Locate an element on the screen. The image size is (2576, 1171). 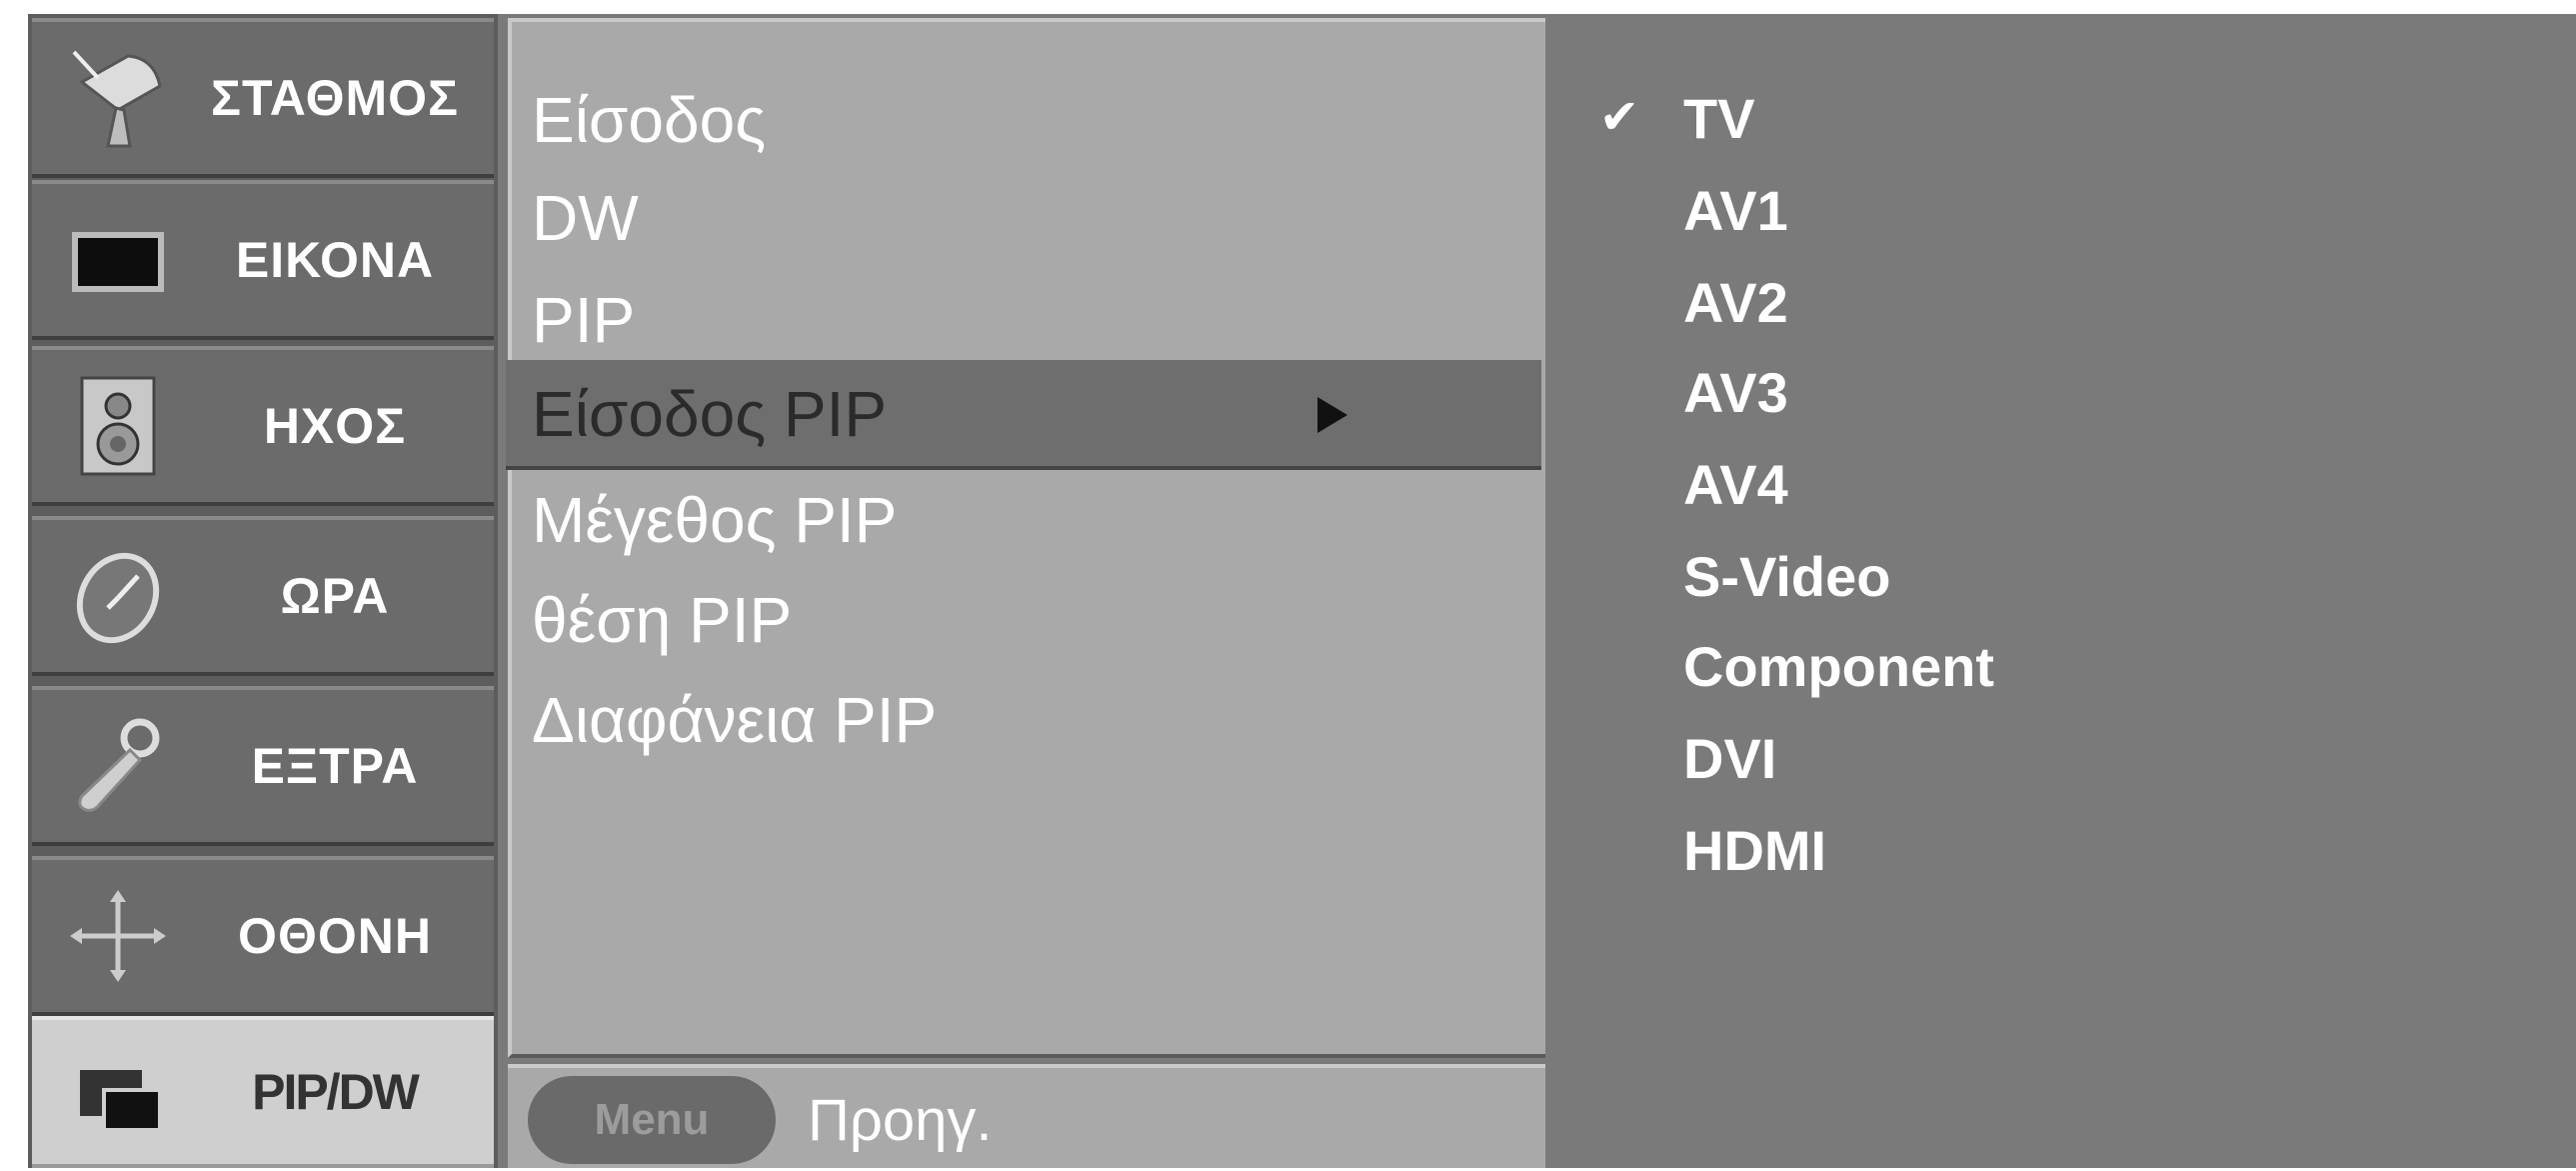
submenu-item-pip: PIP is located at coordinates (583, 320).